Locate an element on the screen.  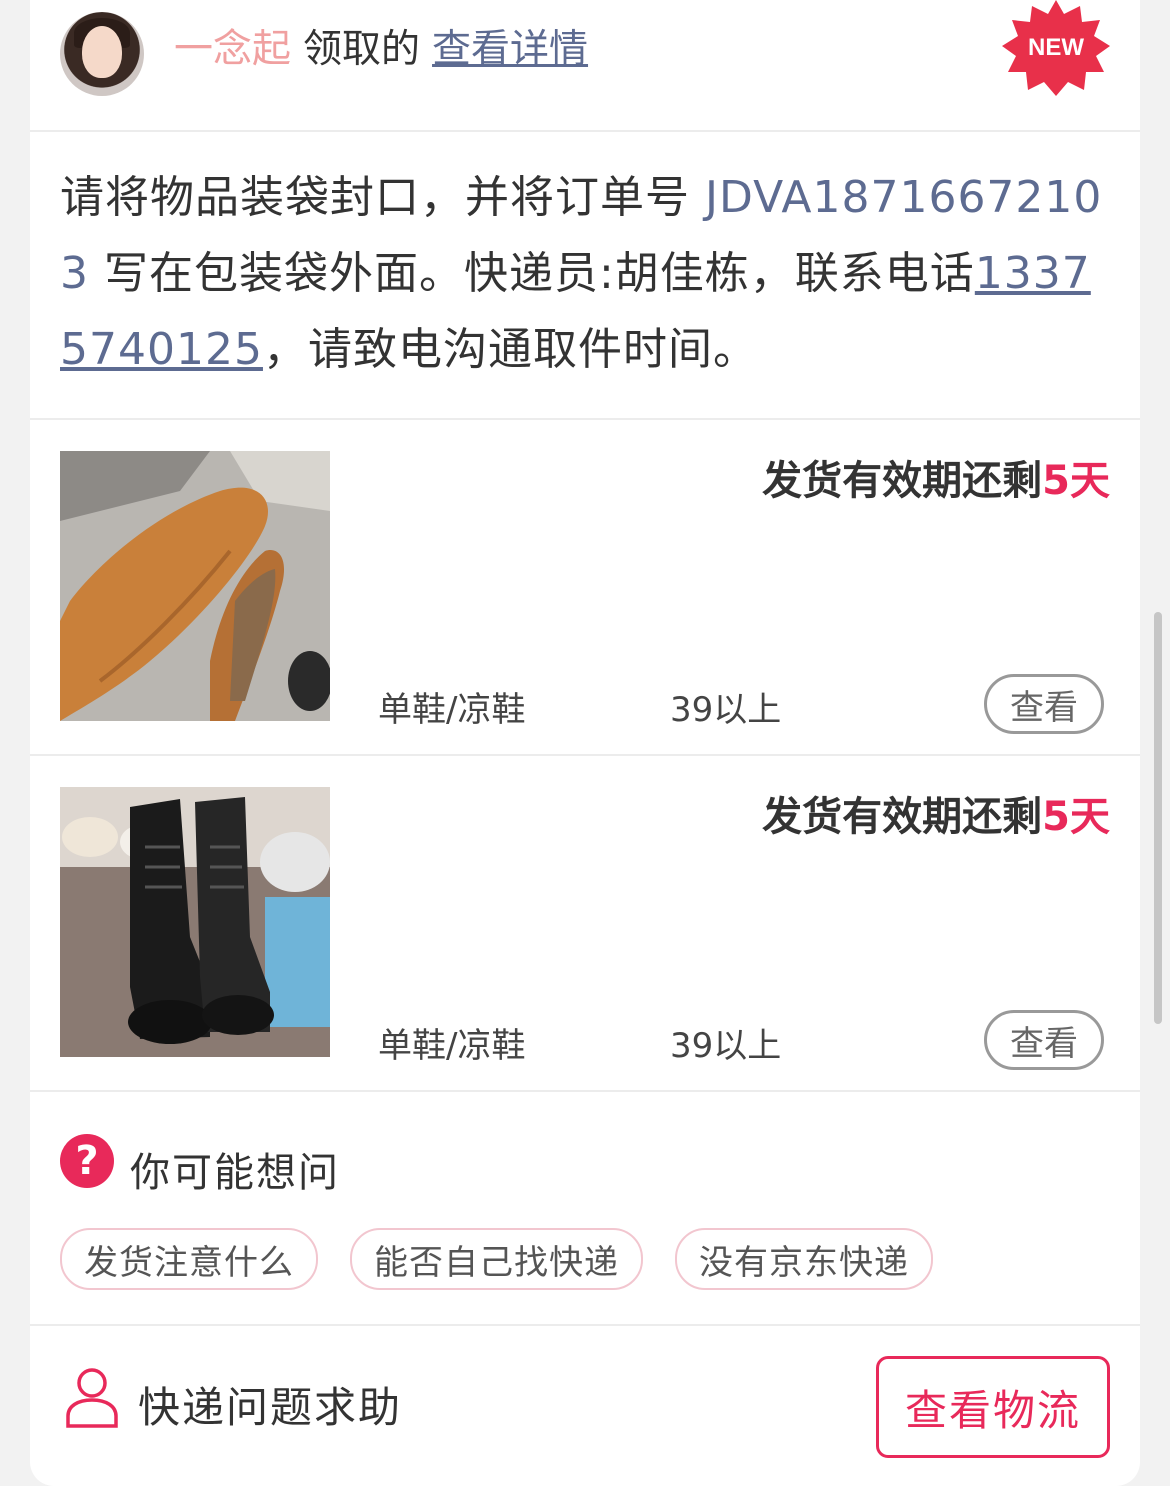
header: 一念起 领取的 查看详情 NEW is located at coordinates (585, 66).